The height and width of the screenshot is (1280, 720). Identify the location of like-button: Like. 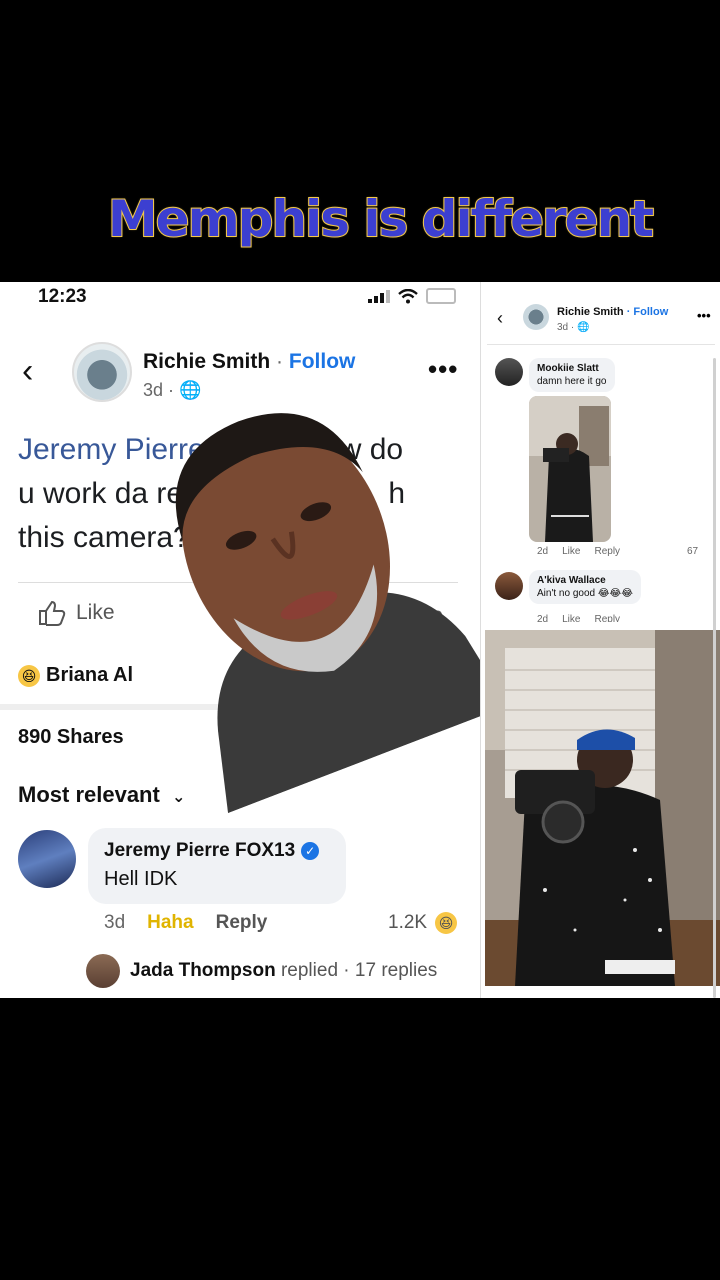
(76, 613).